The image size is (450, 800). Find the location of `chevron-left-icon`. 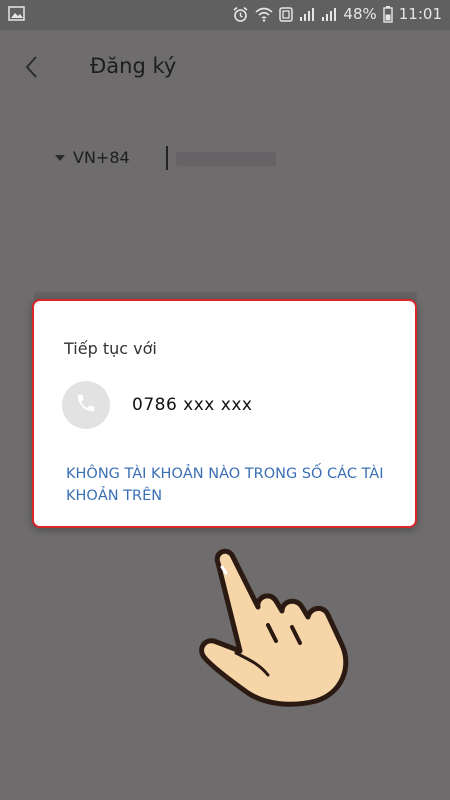

chevron-left-icon is located at coordinates (33, 71).